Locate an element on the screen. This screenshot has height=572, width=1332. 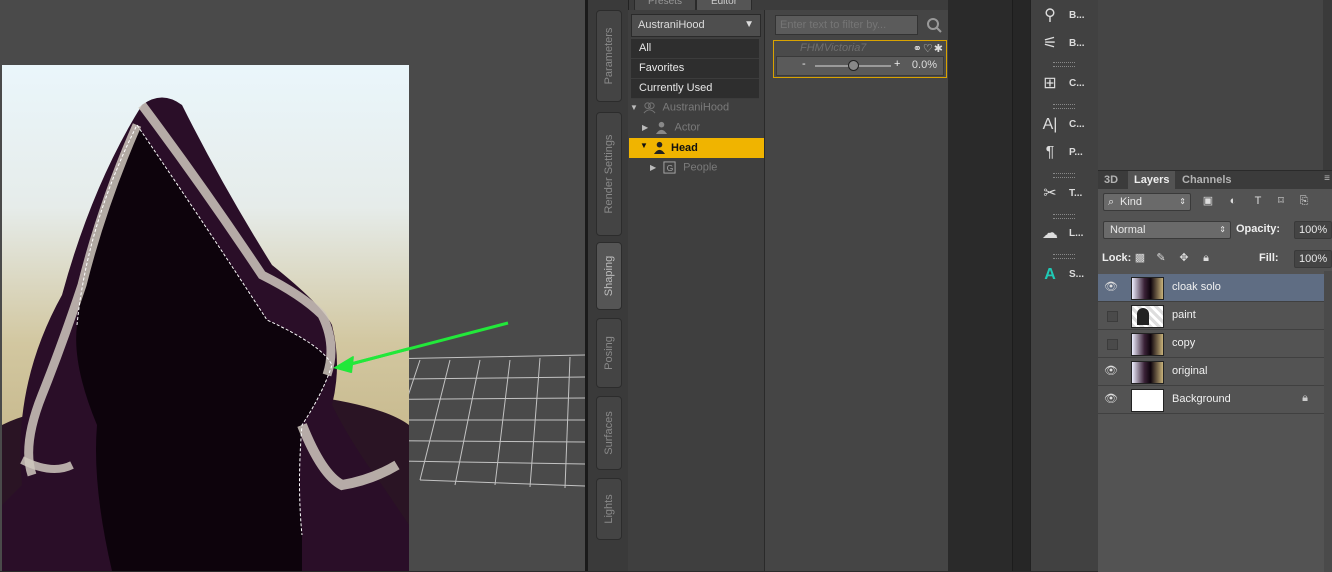
figure-group-icon is located at coordinates (649, 108).